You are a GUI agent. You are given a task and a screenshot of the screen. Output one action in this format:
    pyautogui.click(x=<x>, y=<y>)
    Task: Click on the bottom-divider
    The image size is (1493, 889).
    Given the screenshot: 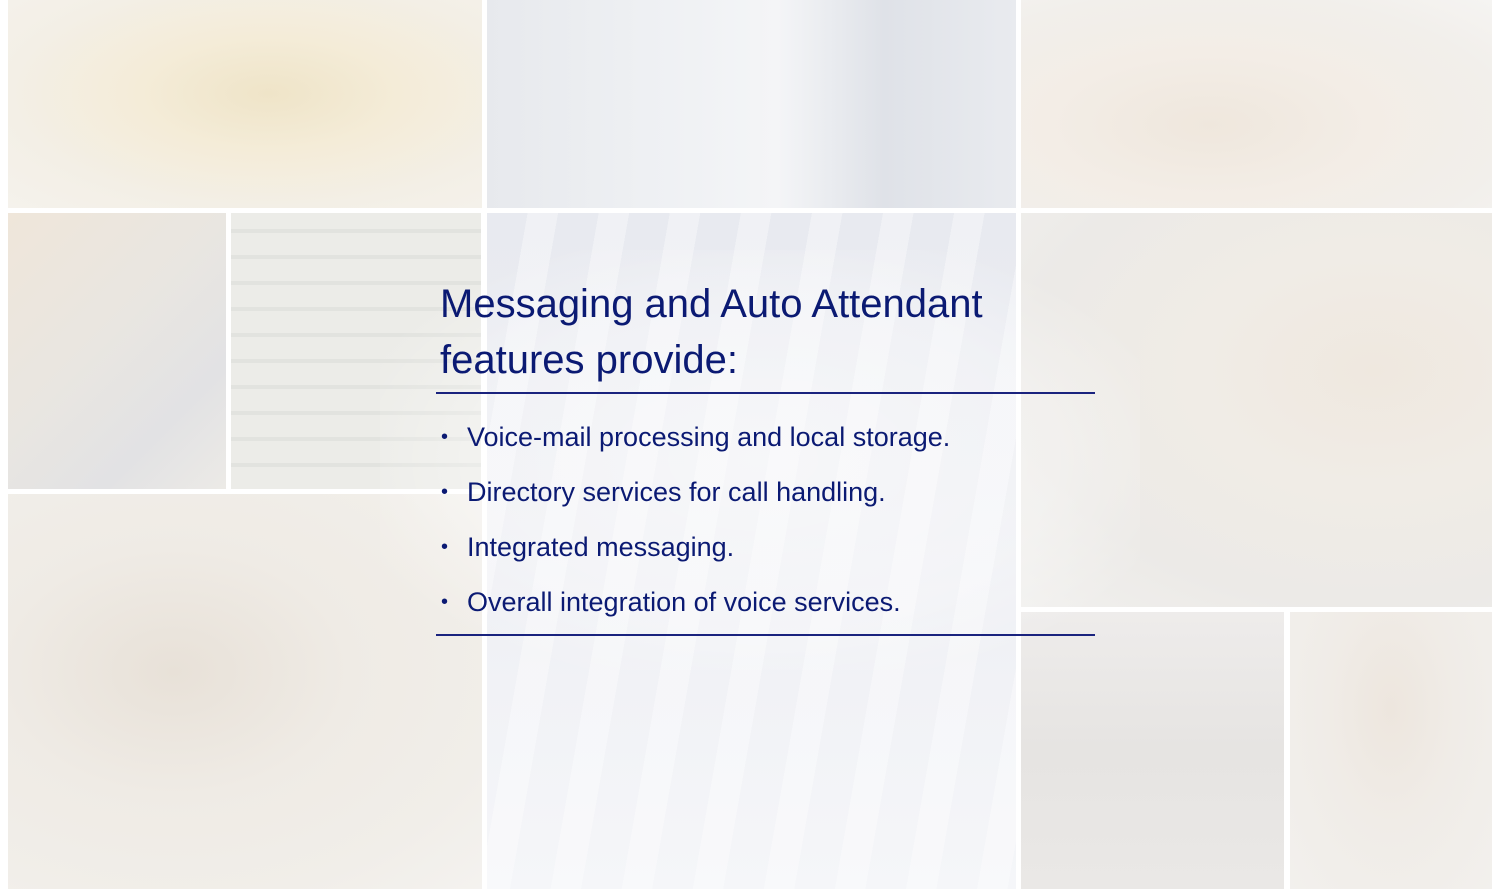 What is the action you would take?
    pyautogui.click(x=765, y=635)
    